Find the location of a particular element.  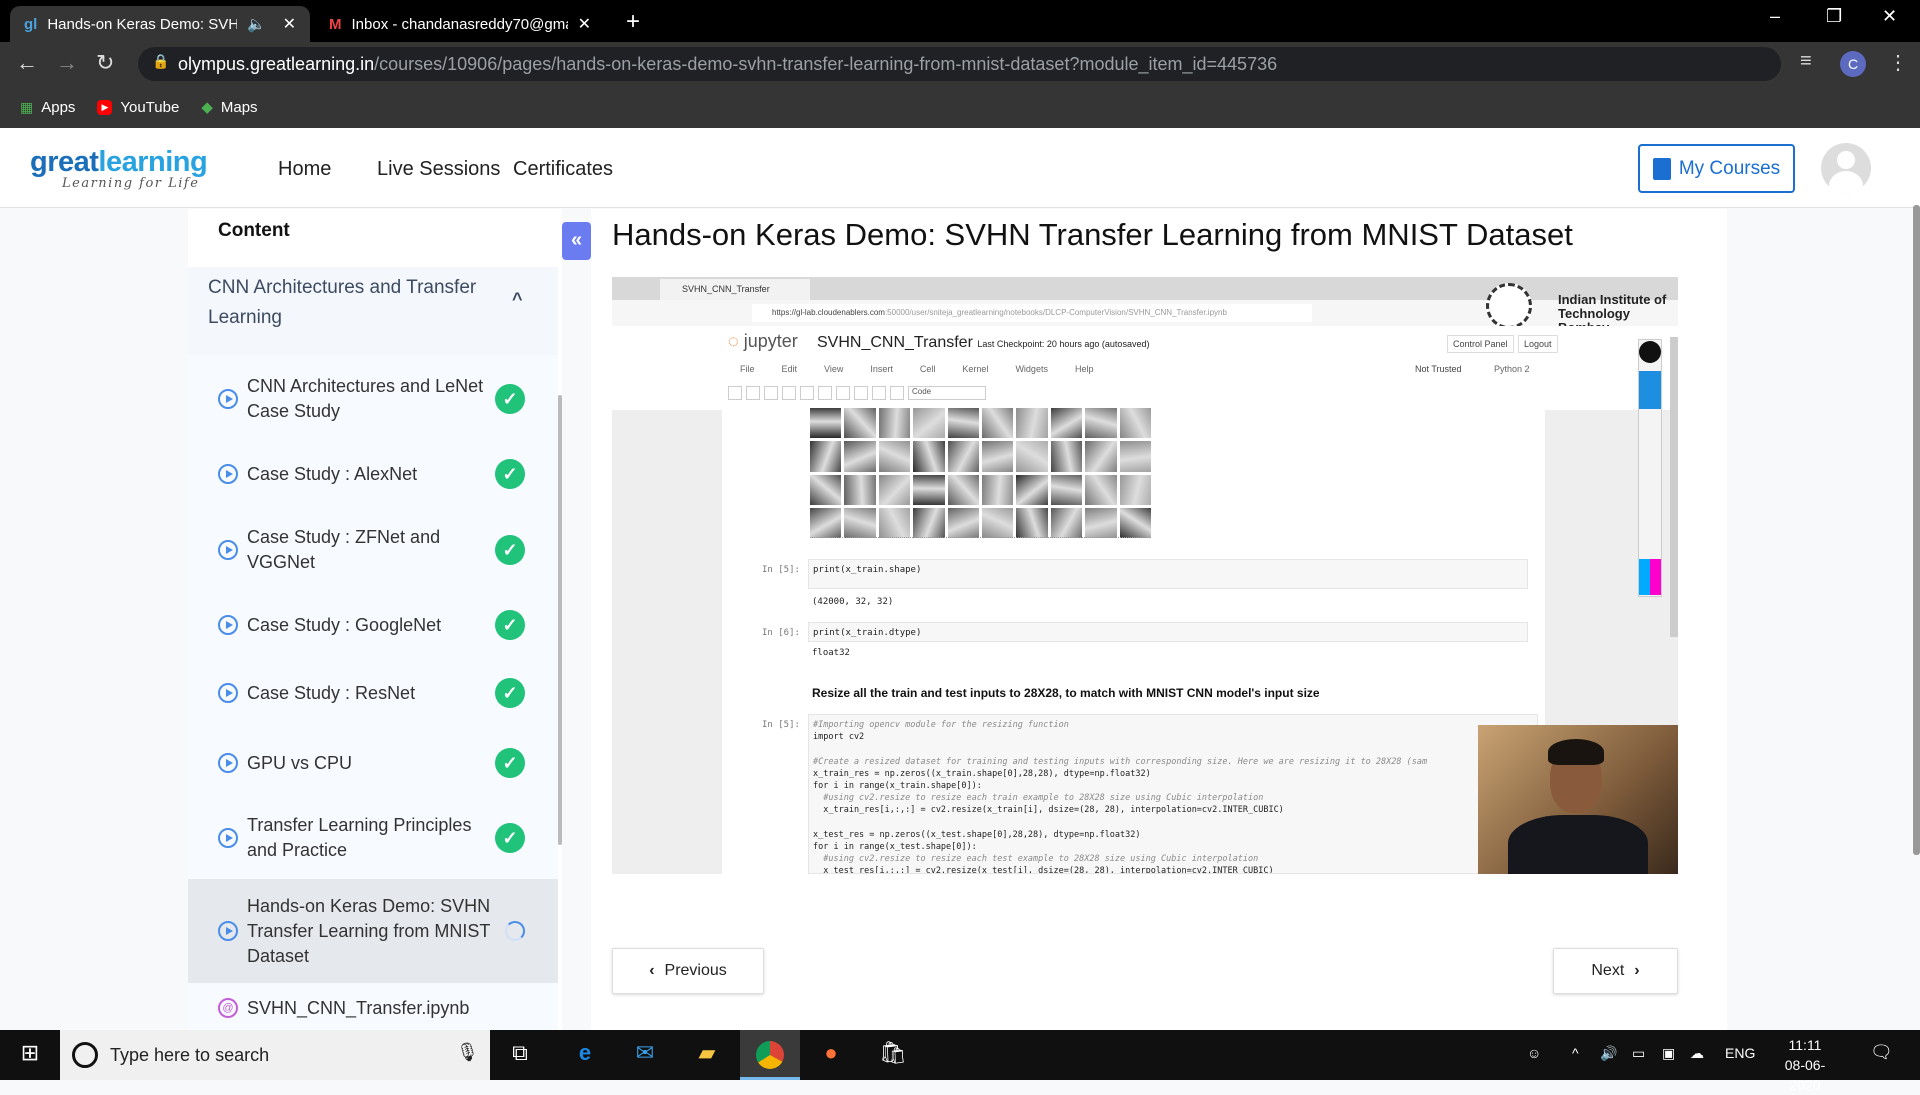

reload-icon: ↻ is located at coordinates (105, 63).